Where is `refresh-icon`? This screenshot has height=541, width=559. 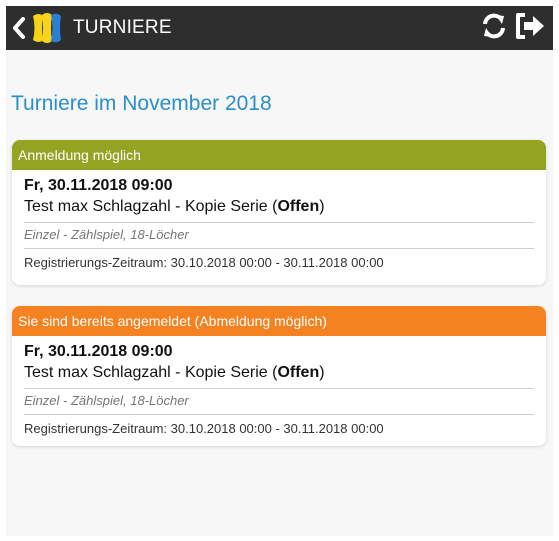 refresh-icon is located at coordinates (494, 28).